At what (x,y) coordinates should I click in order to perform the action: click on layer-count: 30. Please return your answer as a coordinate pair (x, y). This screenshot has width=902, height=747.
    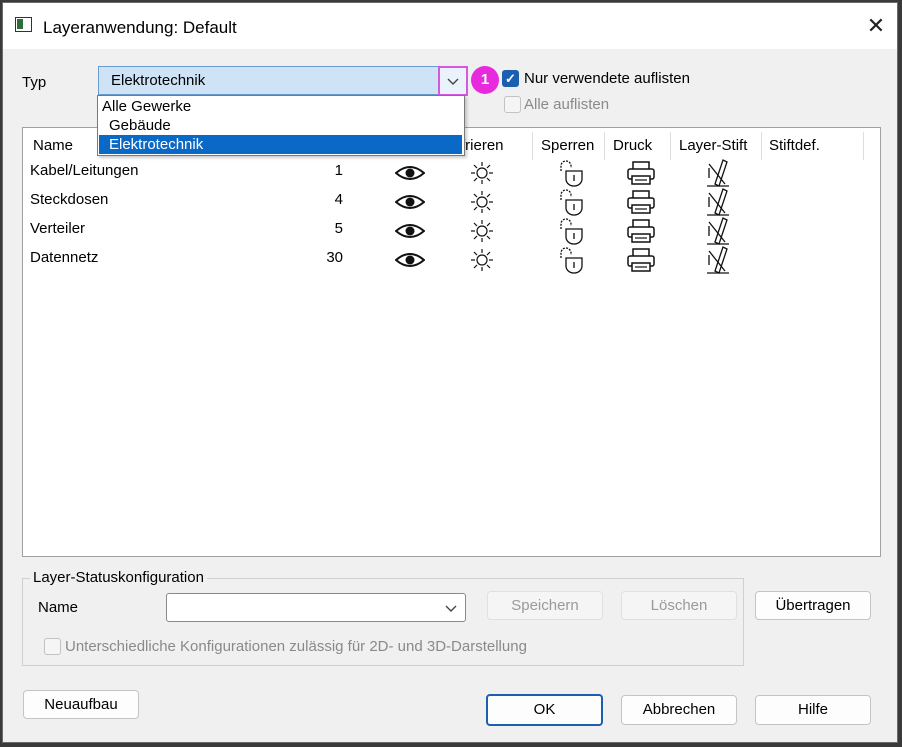
    Looking at the image, I should click on (334, 257).